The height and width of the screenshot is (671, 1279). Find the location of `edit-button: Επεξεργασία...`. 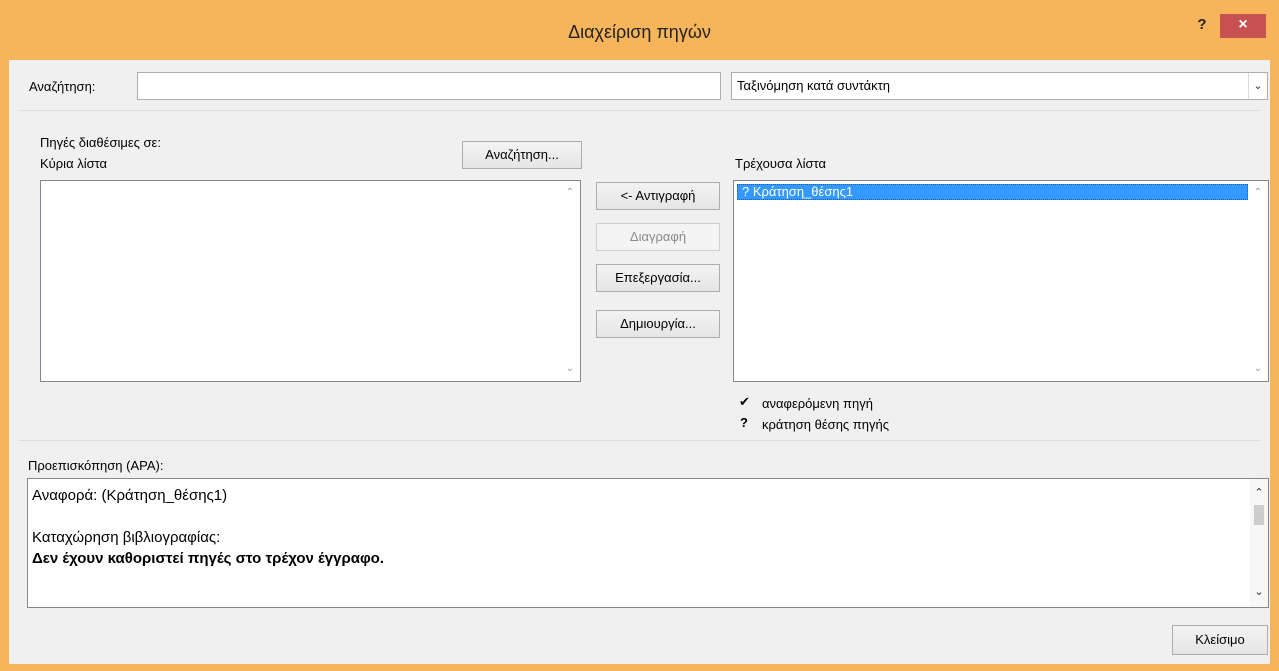

edit-button: Επεξεργασία... is located at coordinates (658, 278).